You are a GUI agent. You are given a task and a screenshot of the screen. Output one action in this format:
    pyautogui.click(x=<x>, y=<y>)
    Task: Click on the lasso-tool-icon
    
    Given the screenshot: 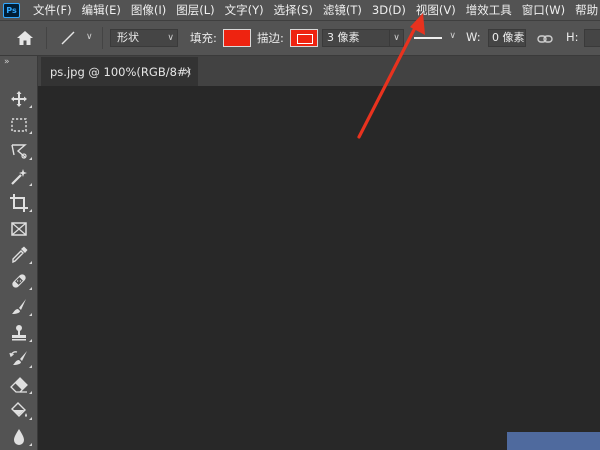 What is the action you would take?
    pyautogui.click(x=20, y=151)
    